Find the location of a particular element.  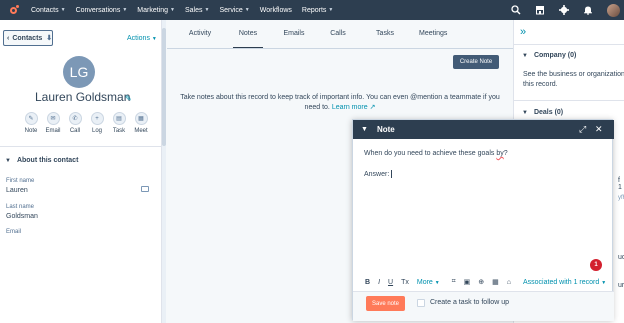

tab-activity: Activity is located at coordinates (200, 39).